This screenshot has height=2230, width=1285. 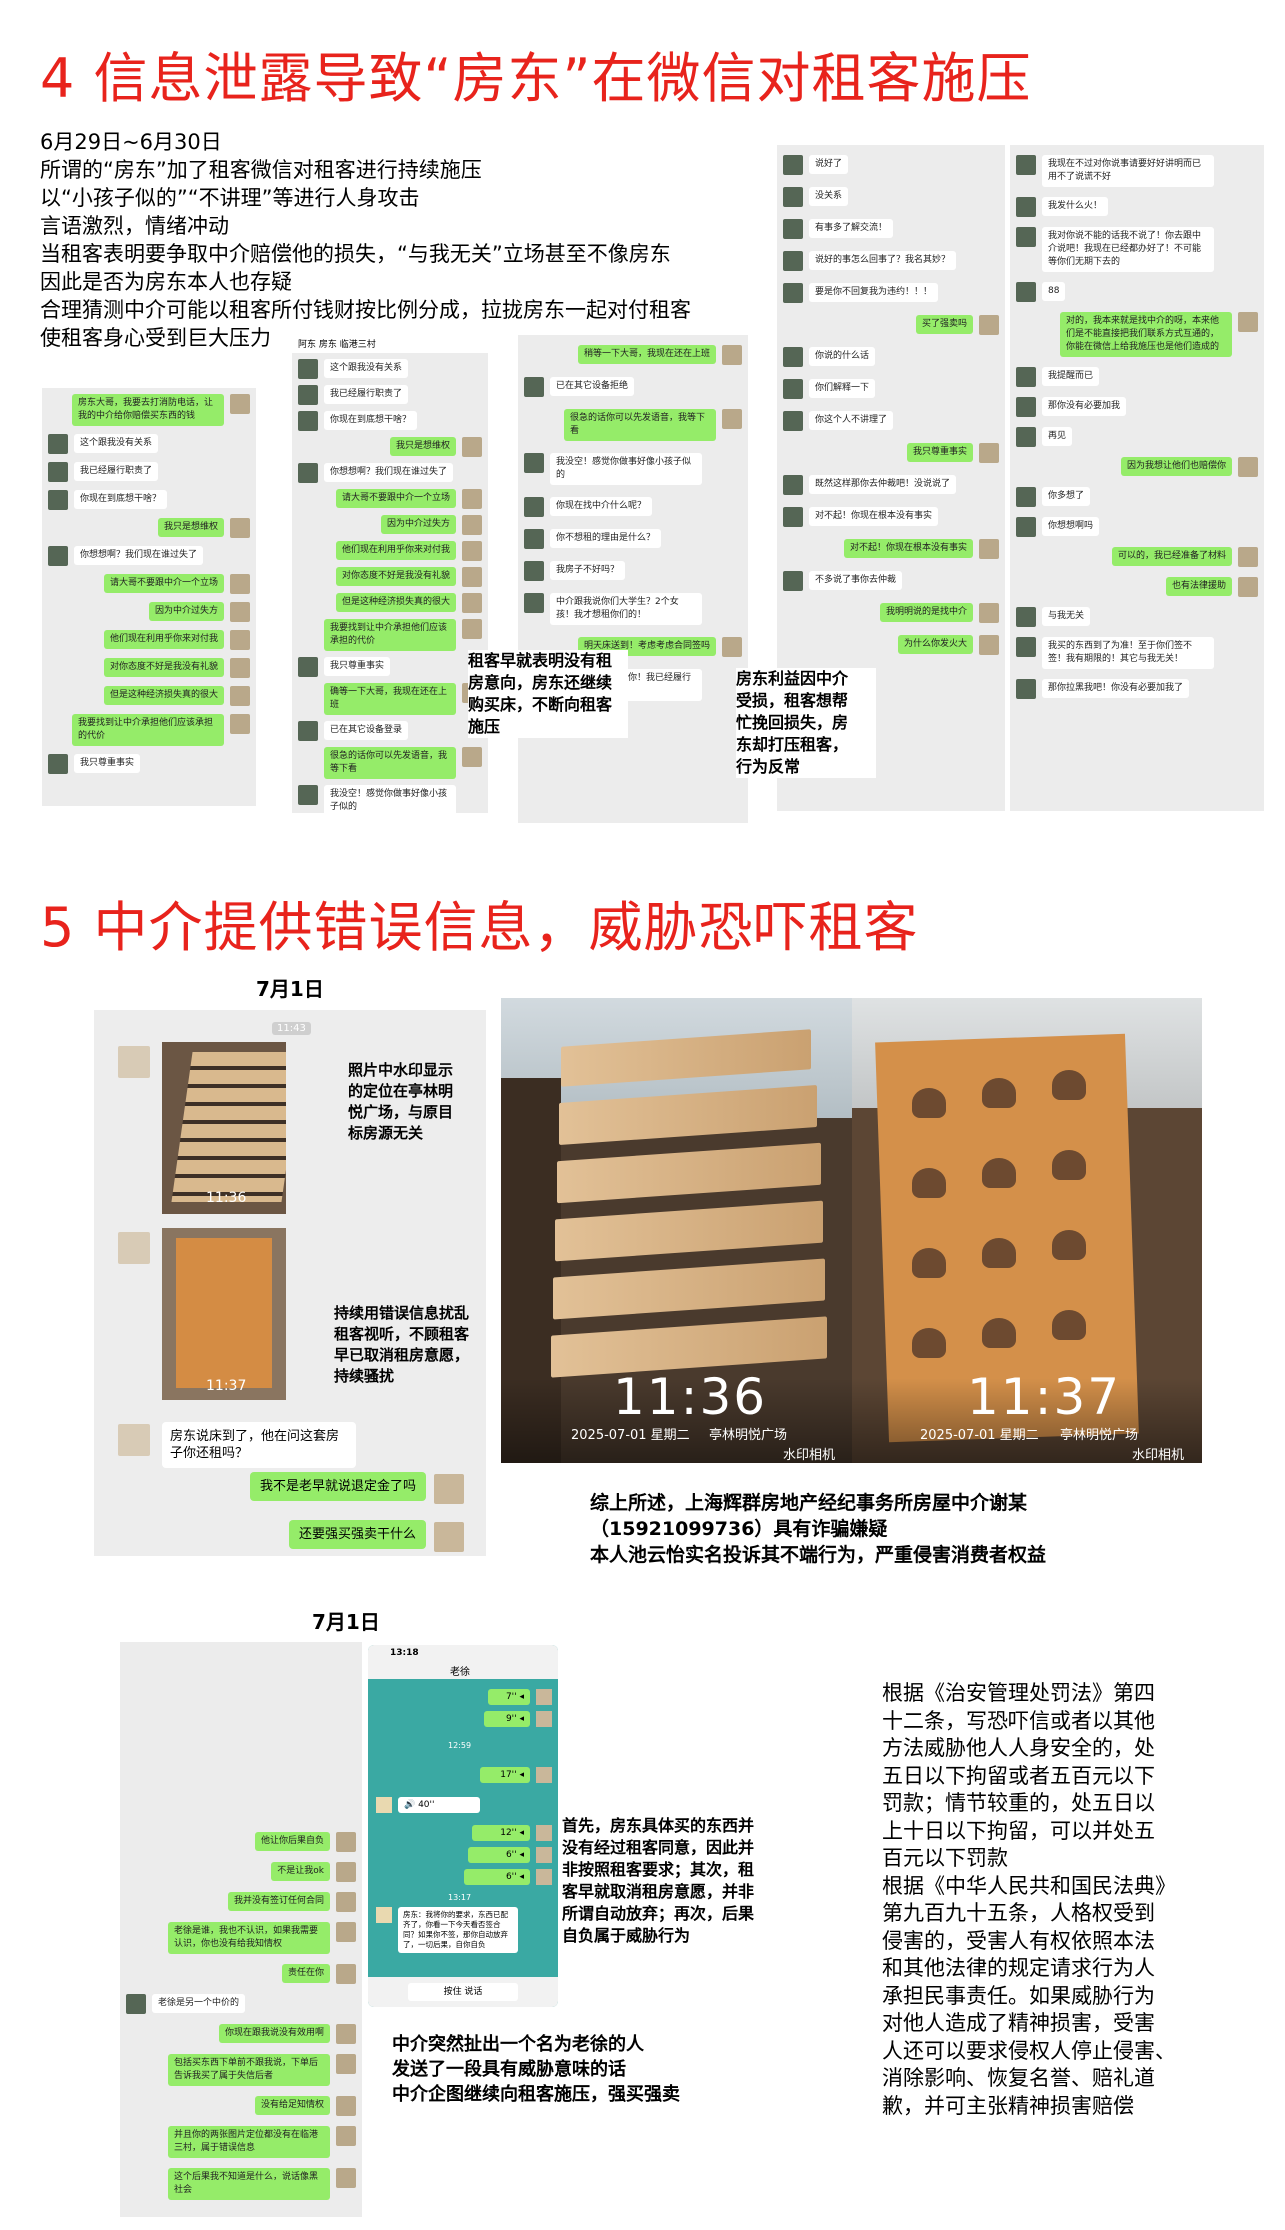 What do you see at coordinates (883, 260) in the screenshot?
I see `chat-message: 说好的事怎么回事了？我名其妙？` at bounding box center [883, 260].